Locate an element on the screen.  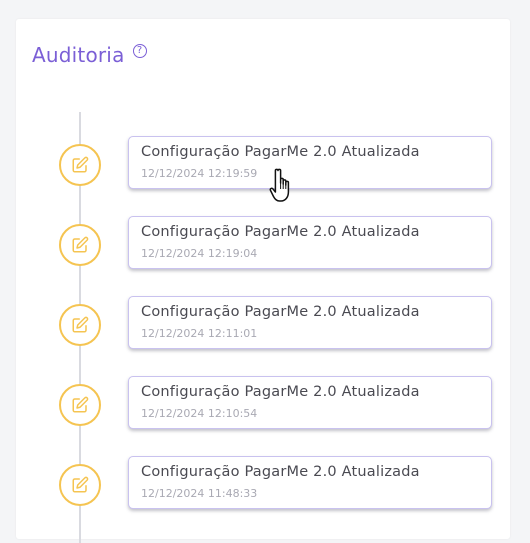
panel-title: Auditoria is located at coordinates (78, 55).